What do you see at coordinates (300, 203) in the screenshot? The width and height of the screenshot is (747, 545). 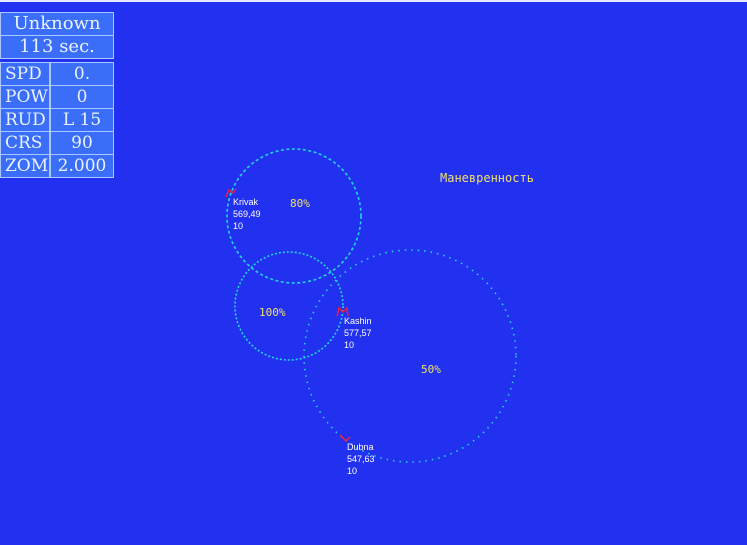 I see `zone-label-80: 80%` at bounding box center [300, 203].